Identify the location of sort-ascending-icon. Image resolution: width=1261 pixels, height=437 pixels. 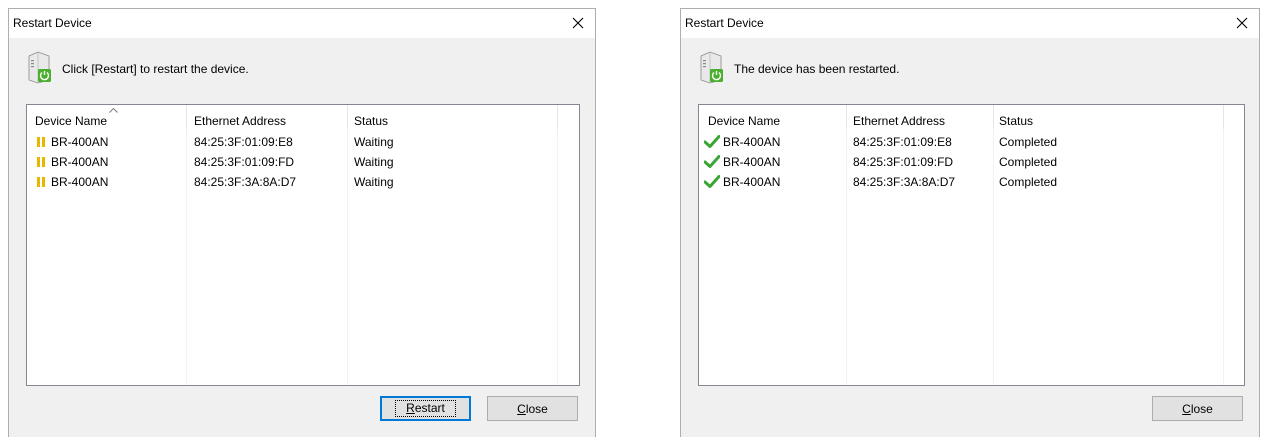
(113, 110).